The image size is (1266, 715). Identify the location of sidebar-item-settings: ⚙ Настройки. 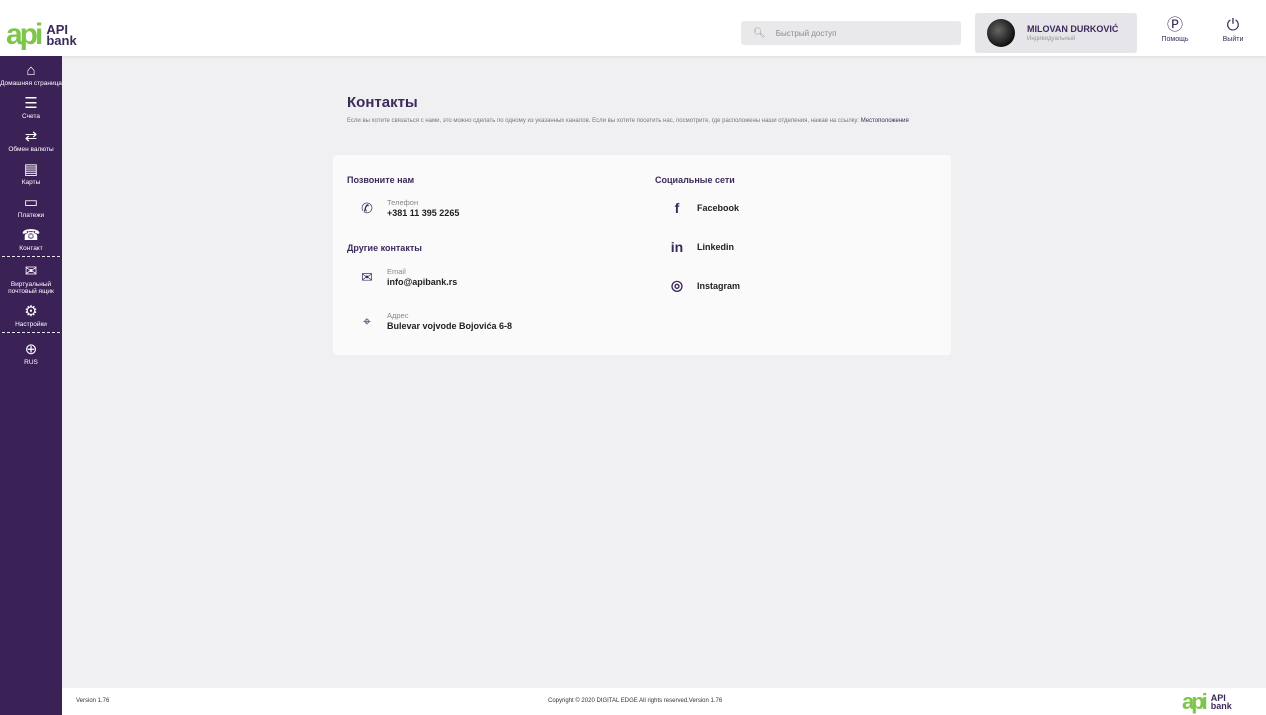
(31, 314).